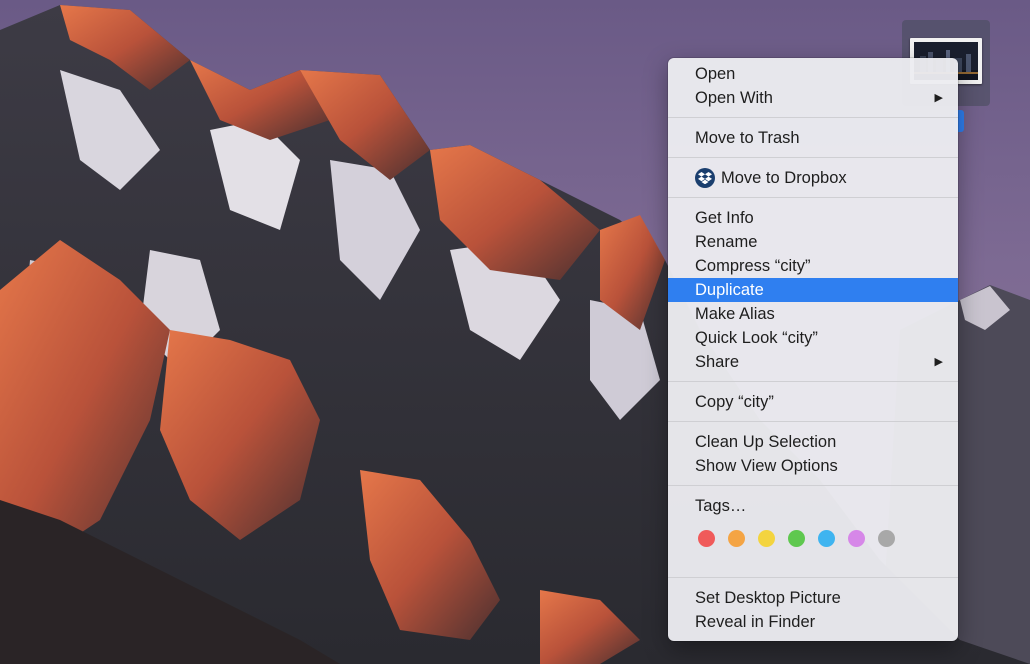 The width and height of the screenshot is (1030, 664). I want to click on menu-item-move-to-trash: Move to Trash, so click(813, 138).